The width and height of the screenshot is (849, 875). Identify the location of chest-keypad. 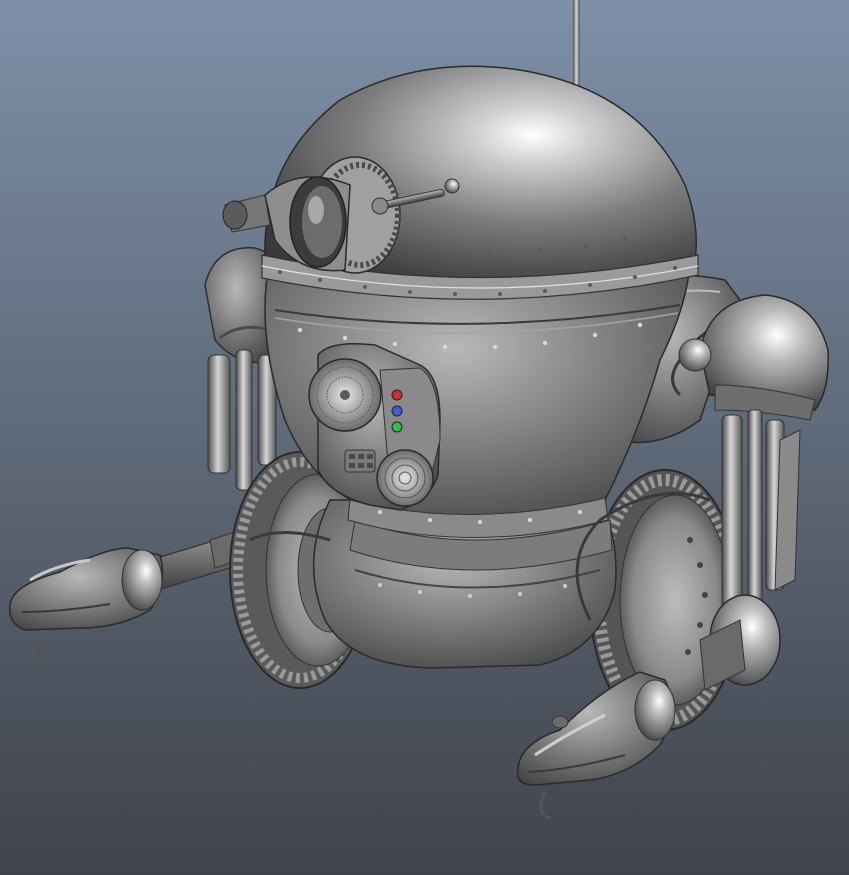
(360, 461).